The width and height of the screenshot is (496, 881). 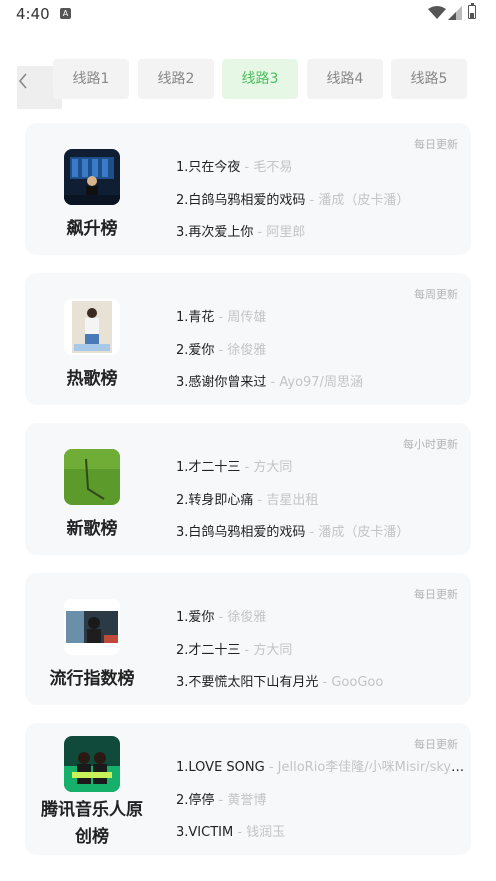 I want to click on song-item: 1.只在今夜 - 毛不易, so click(x=321, y=165).